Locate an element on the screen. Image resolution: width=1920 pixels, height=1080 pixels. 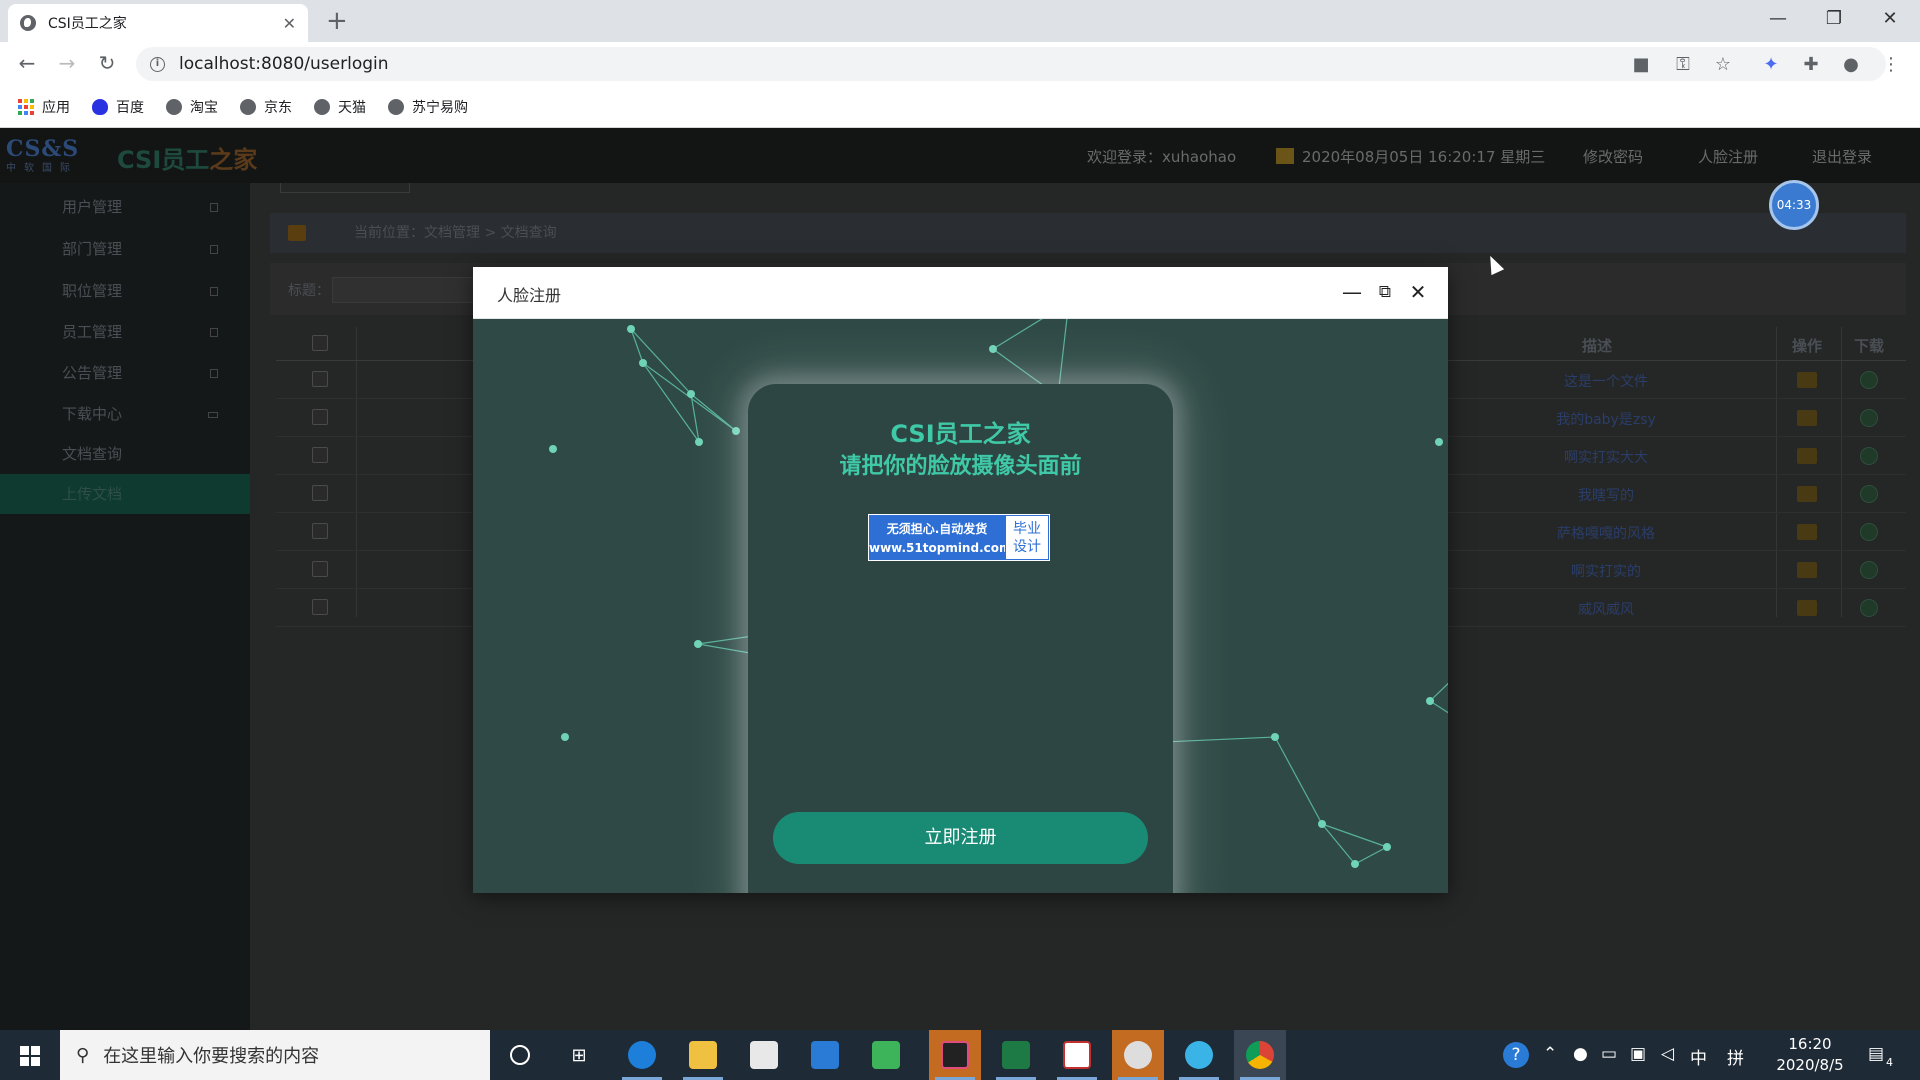
address-bar: i localhost:8080/userlogin is located at coordinates (1011, 64).